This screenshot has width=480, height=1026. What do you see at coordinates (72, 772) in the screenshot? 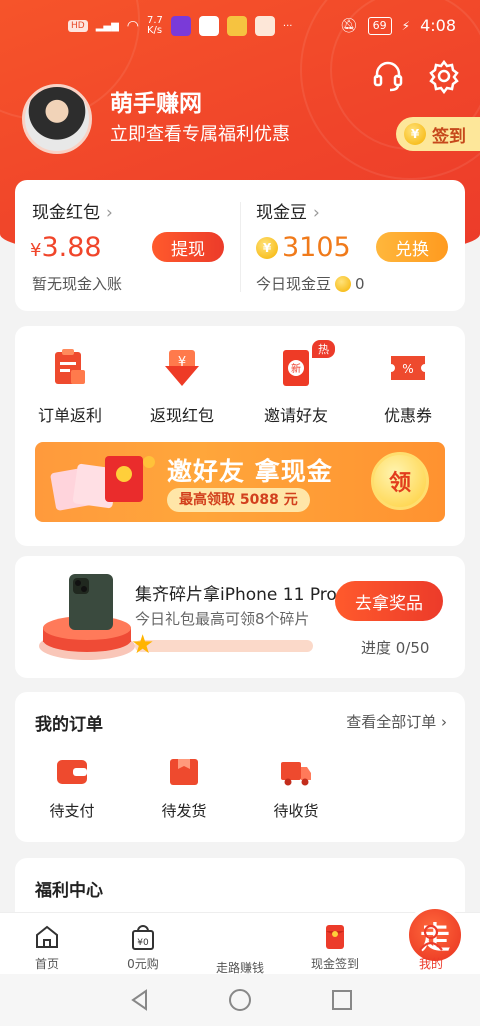
I see `wallet-icon` at bounding box center [72, 772].